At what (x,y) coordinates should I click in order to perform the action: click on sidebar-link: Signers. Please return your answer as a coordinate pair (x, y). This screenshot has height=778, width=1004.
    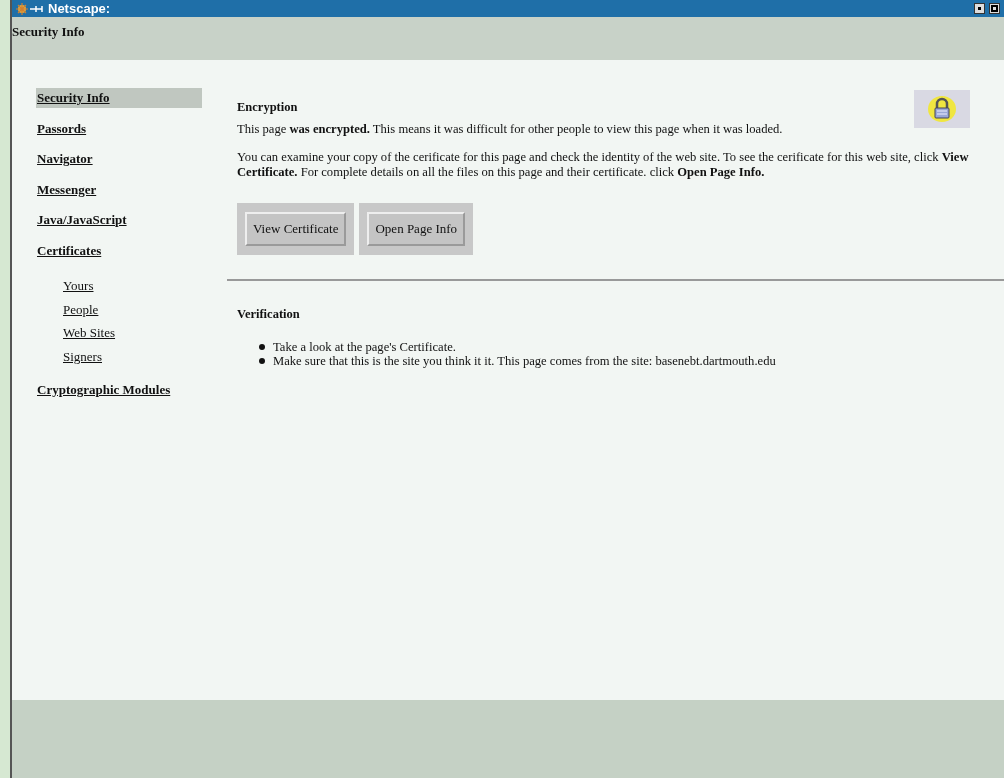
    Looking at the image, I should click on (82, 356).